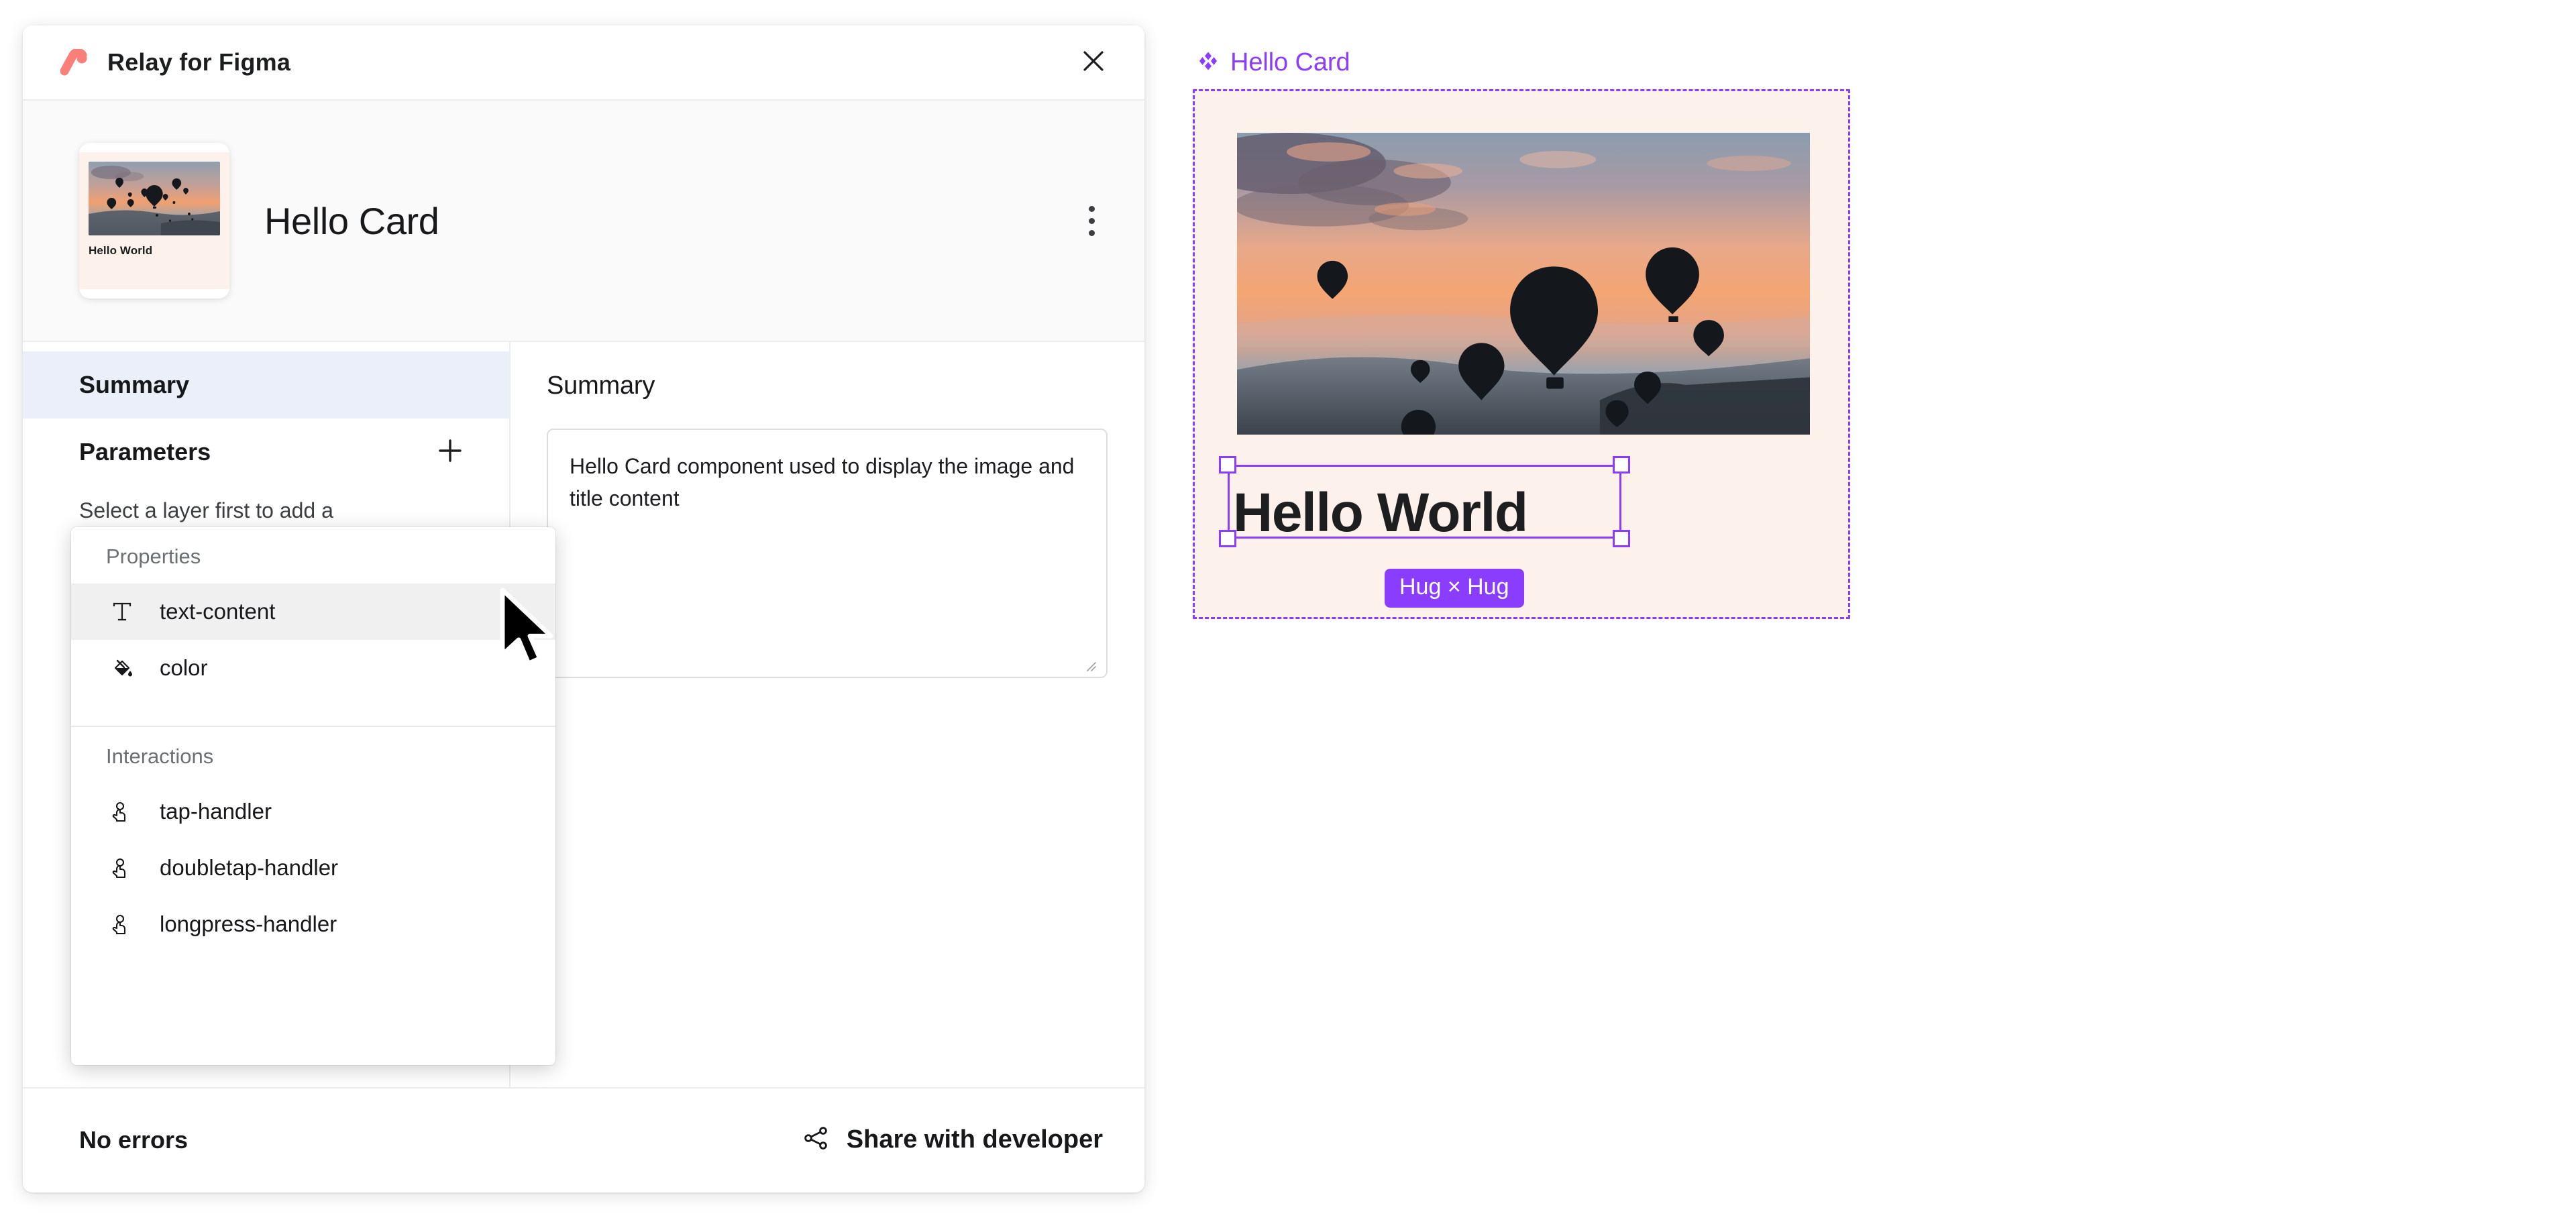  Describe the element at coordinates (134, 1139) in the screenshot. I see `error-status: No errors` at that location.